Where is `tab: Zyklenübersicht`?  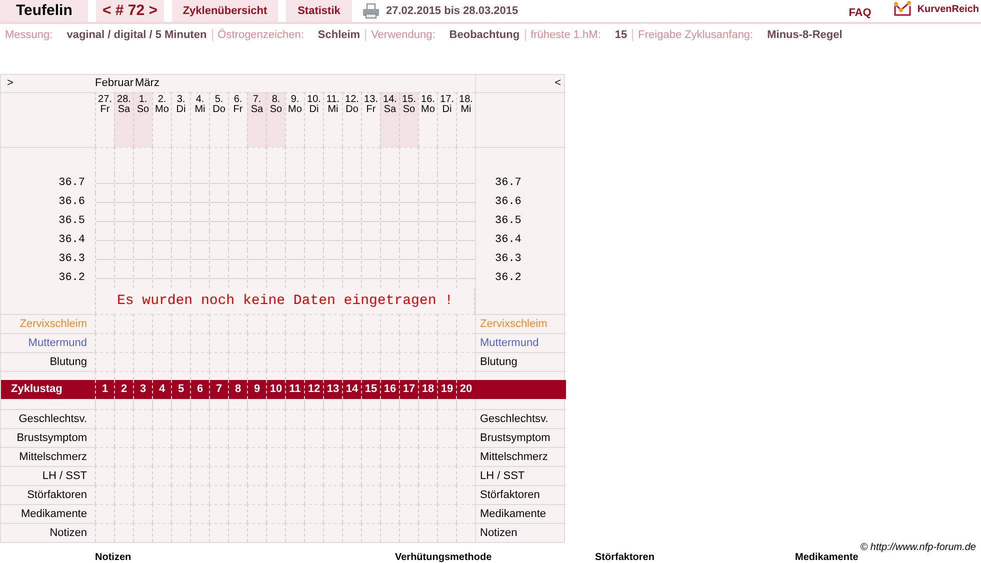
tab: Zyklenübersicht is located at coordinates (225, 11).